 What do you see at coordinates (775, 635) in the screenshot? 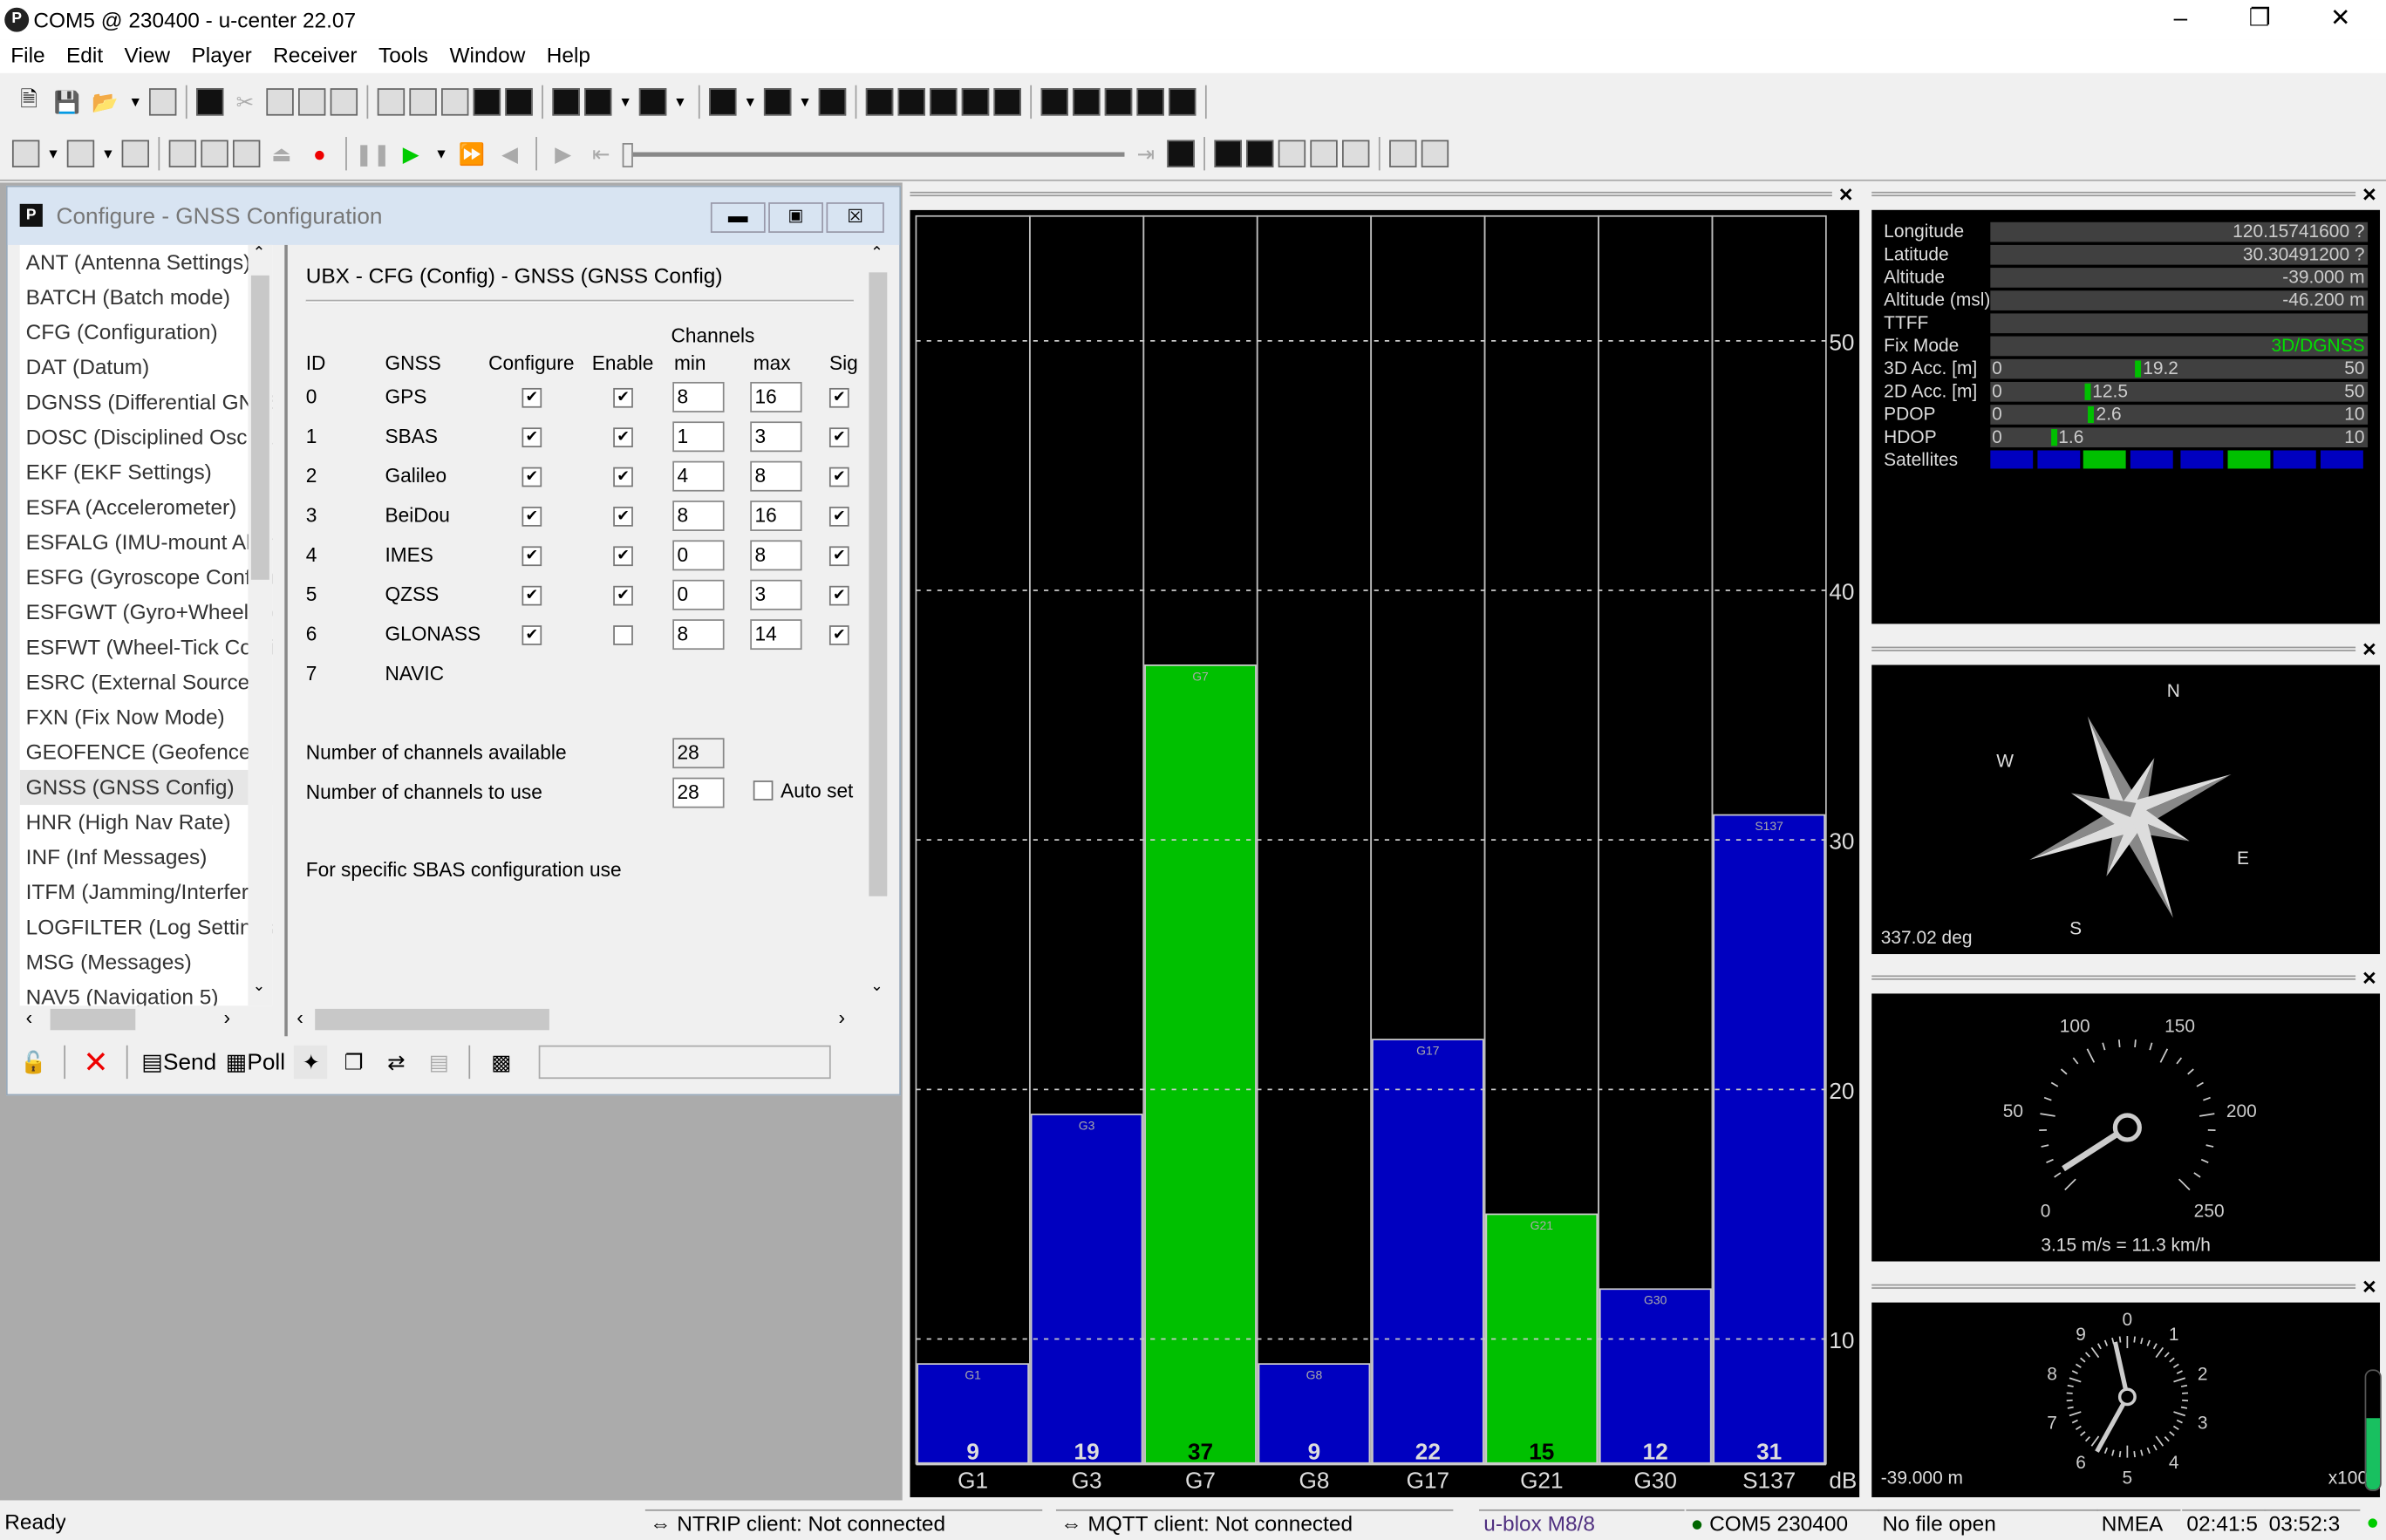
I see `max-channels-input: 14` at bounding box center [775, 635].